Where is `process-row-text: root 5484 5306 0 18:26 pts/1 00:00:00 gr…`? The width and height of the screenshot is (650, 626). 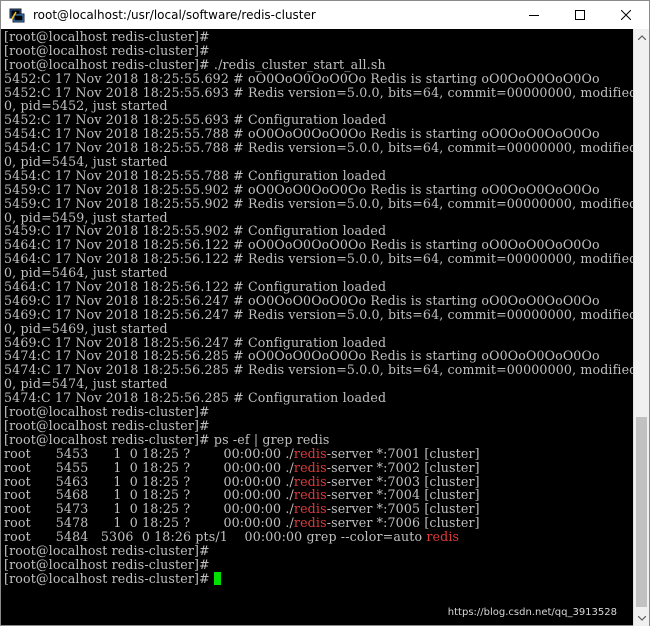 process-row-text: root 5484 5306 0 18:26 pts/1 00:00:00 gr… is located at coordinates (215, 537).